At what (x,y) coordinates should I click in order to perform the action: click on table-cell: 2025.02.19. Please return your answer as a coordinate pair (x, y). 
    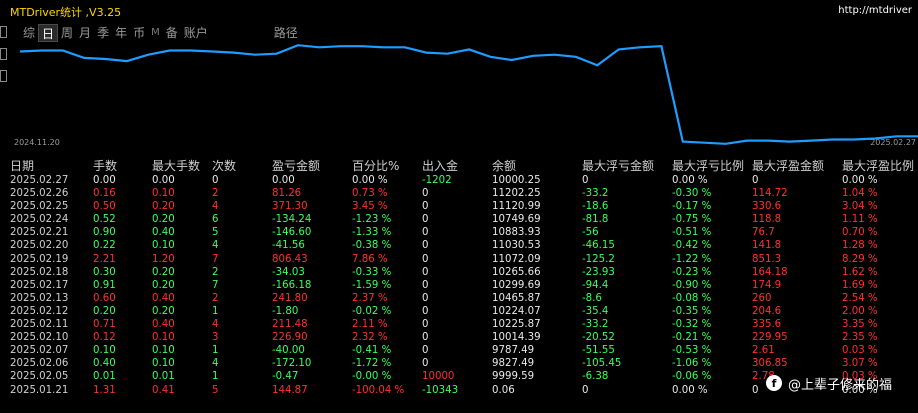
    Looking at the image, I should click on (39, 259).